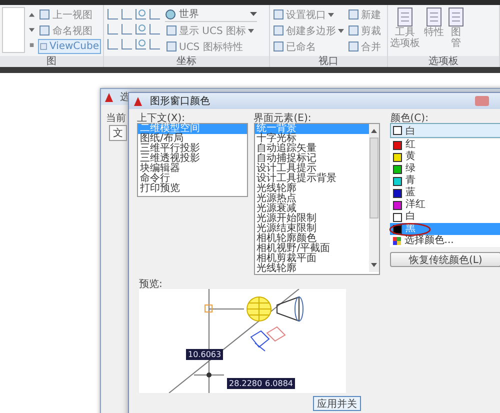 This screenshot has width=500, height=413. What do you see at coordinates (312, 239) in the screenshot?
I see `element-item: 相机轮廓颜色` at bounding box center [312, 239].